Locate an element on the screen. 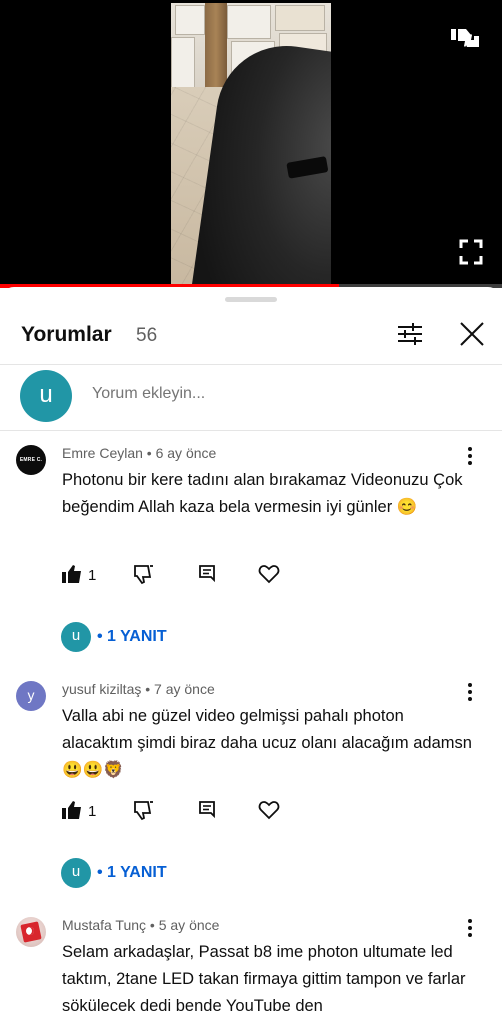 The width and height of the screenshot is (502, 1024). dislike-share-icon is located at coordinates (465, 38).